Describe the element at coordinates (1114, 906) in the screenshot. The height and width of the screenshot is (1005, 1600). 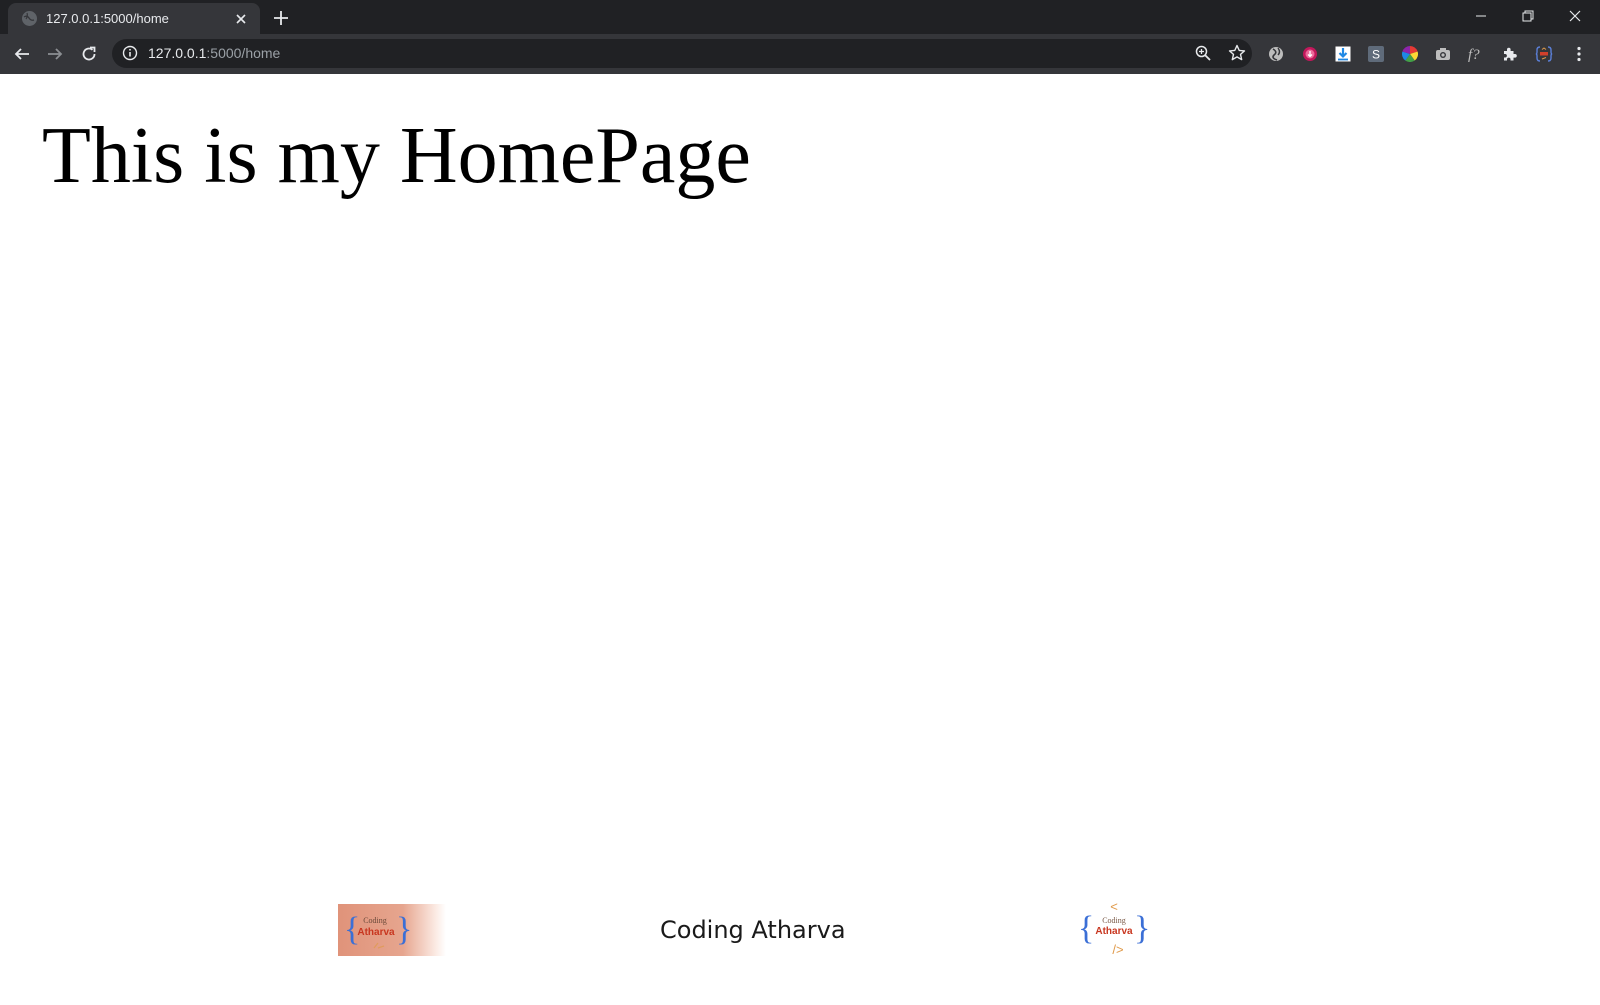
I see `logo-right-open-tag: <` at that location.